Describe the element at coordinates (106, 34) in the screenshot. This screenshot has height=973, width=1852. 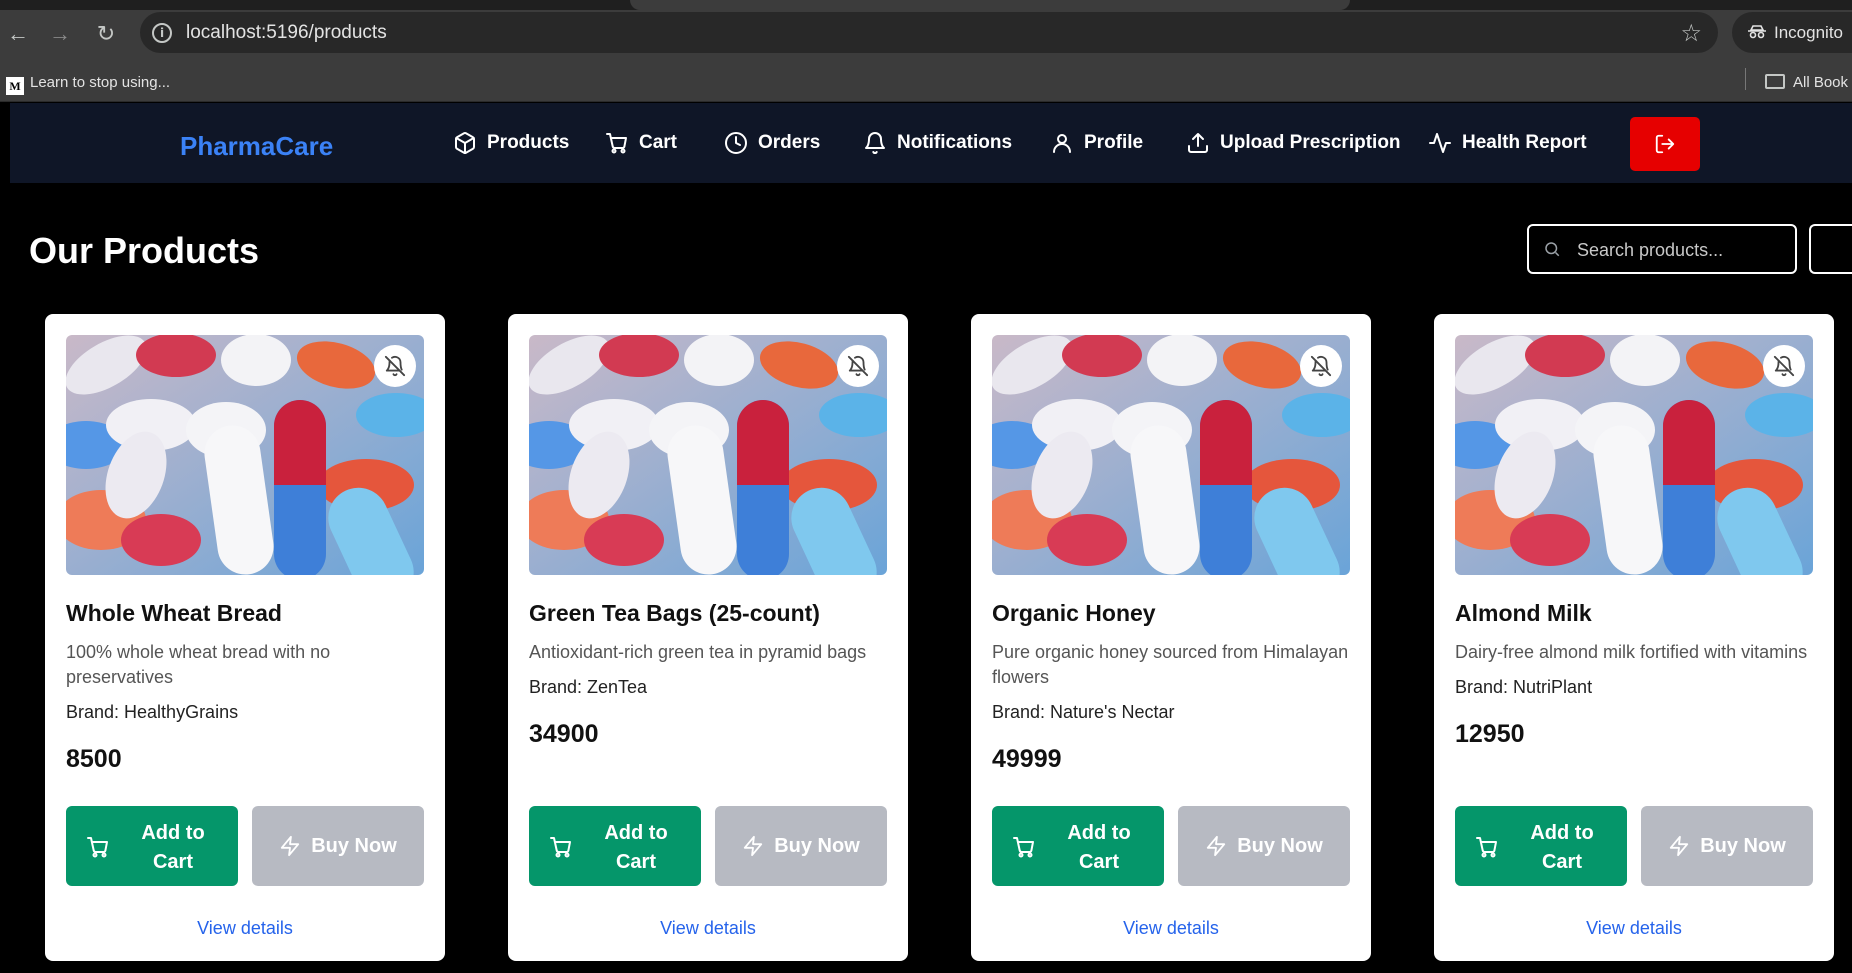
I see `reload-icon: ↻` at that location.